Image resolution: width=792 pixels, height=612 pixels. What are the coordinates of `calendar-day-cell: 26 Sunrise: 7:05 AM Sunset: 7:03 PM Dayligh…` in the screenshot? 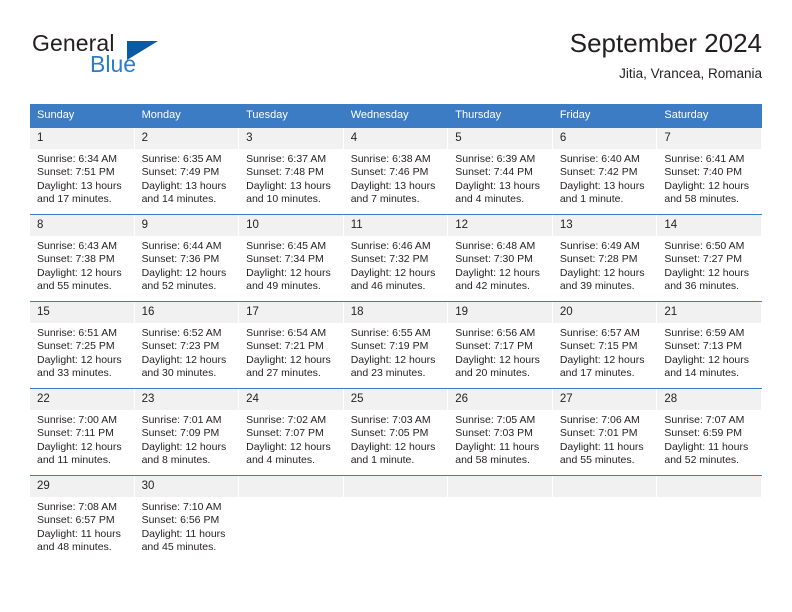 It's located at (500, 432).